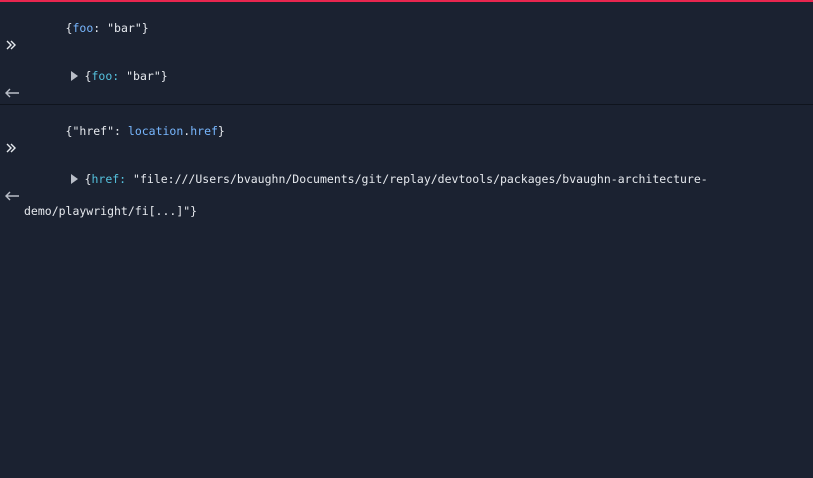  I want to click on console-input-row: {"href": location.href}, so click(406, 131).